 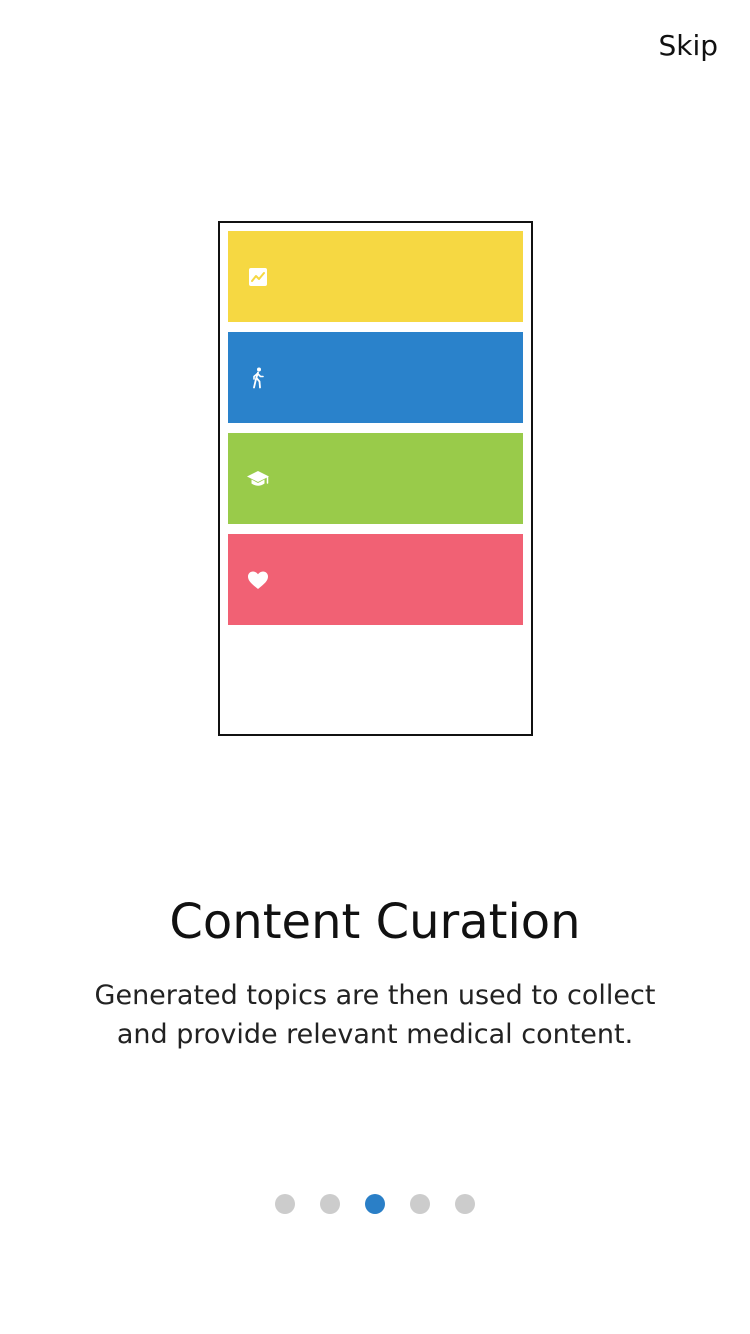 I want to click on onboarding-title: Content Curation, so click(x=375, y=922).